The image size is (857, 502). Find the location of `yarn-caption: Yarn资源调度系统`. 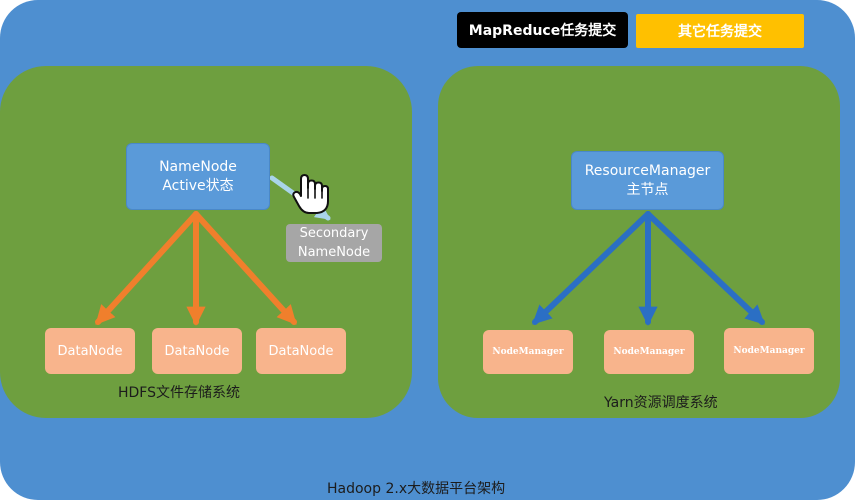

yarn-caption: Yarn资源调度系统 is located at coordinates (661, 403).